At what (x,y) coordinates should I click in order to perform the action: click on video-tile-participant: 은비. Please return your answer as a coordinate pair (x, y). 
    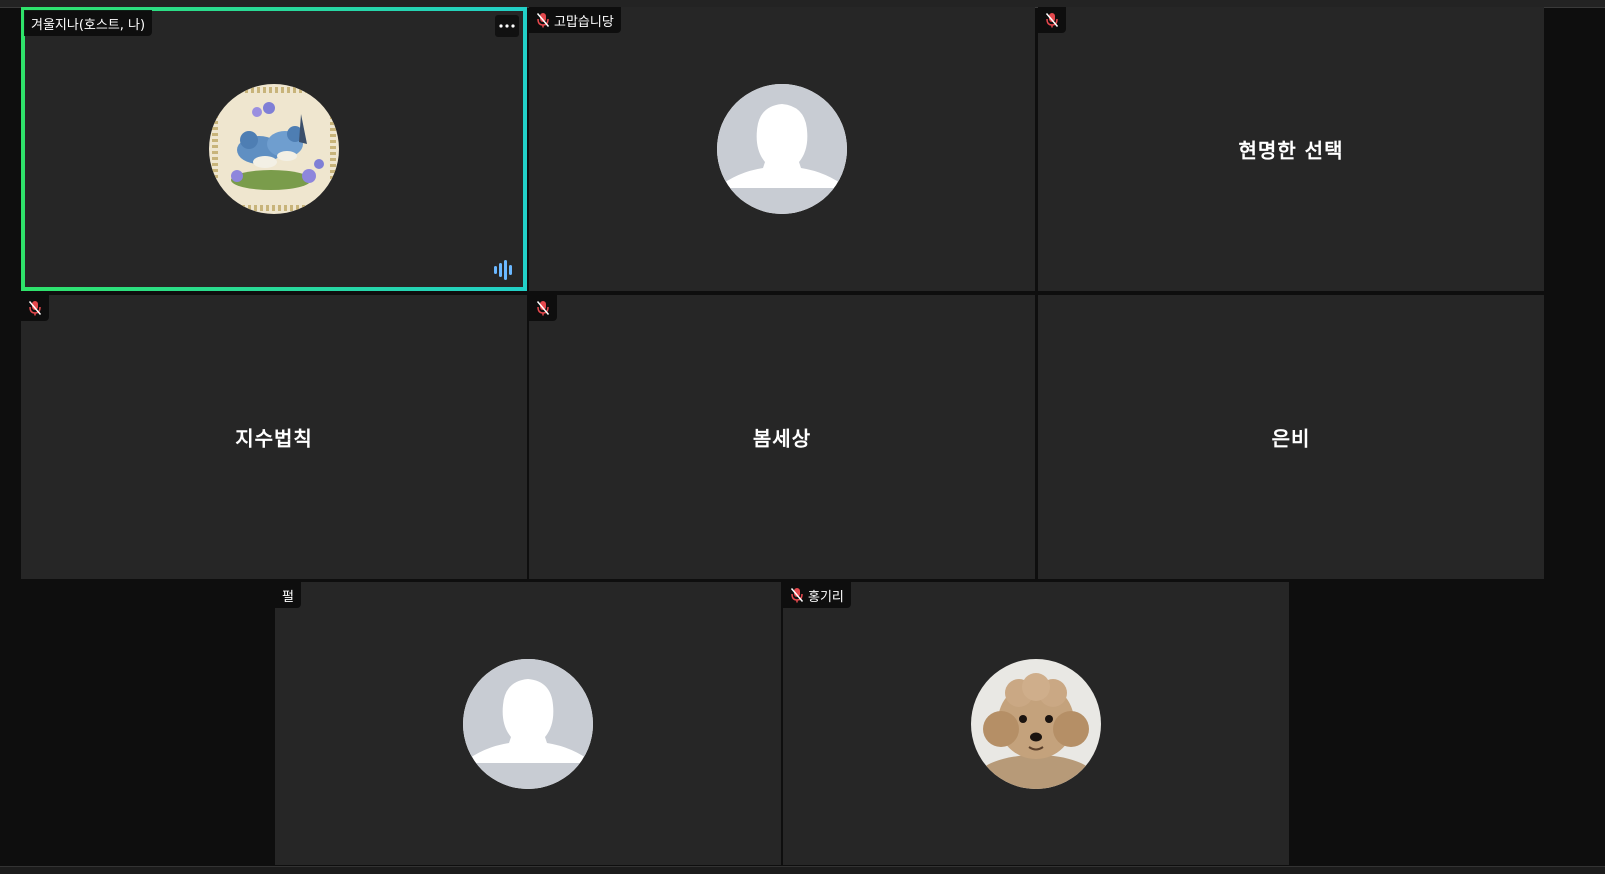
    Looking at the image, I should click on (1291, 437).